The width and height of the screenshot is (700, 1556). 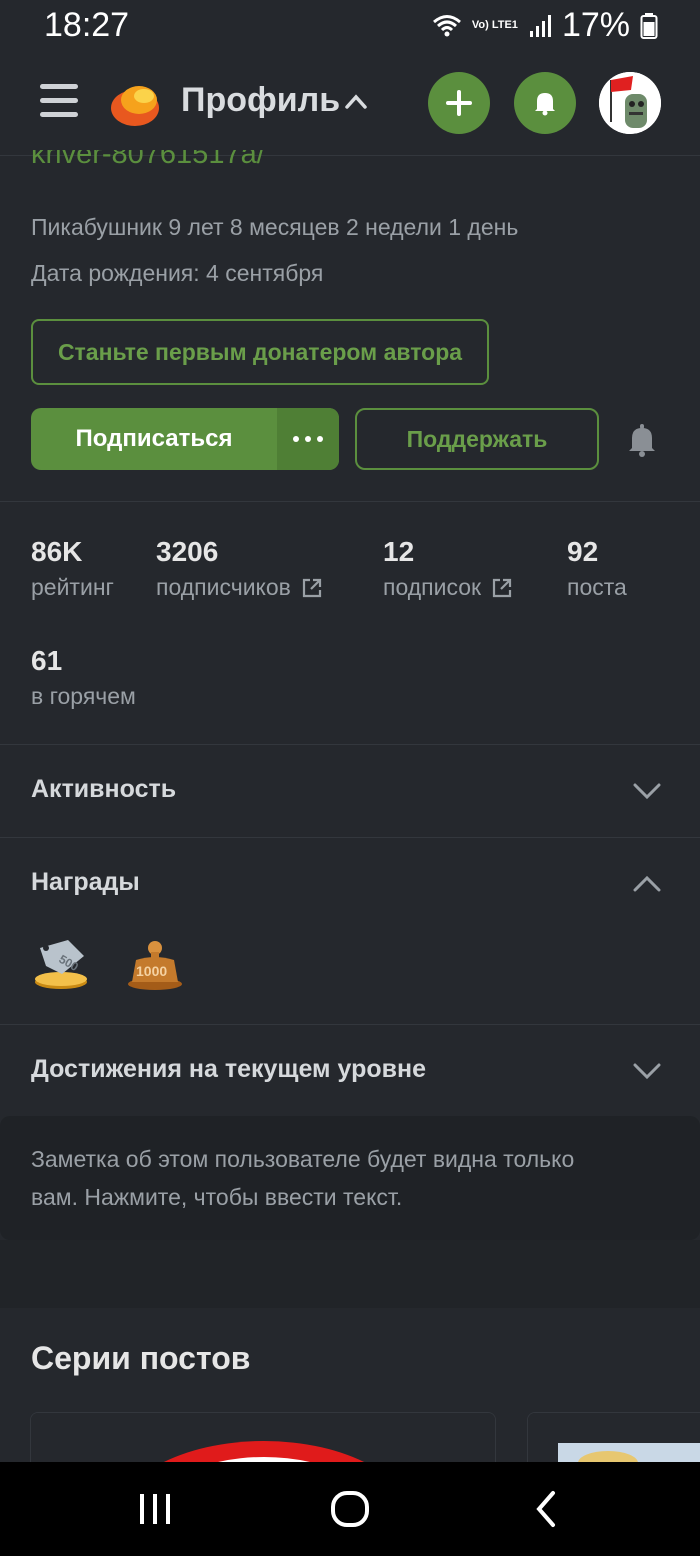 I want to click on stat-value: 92, so click(x=583, y=551).